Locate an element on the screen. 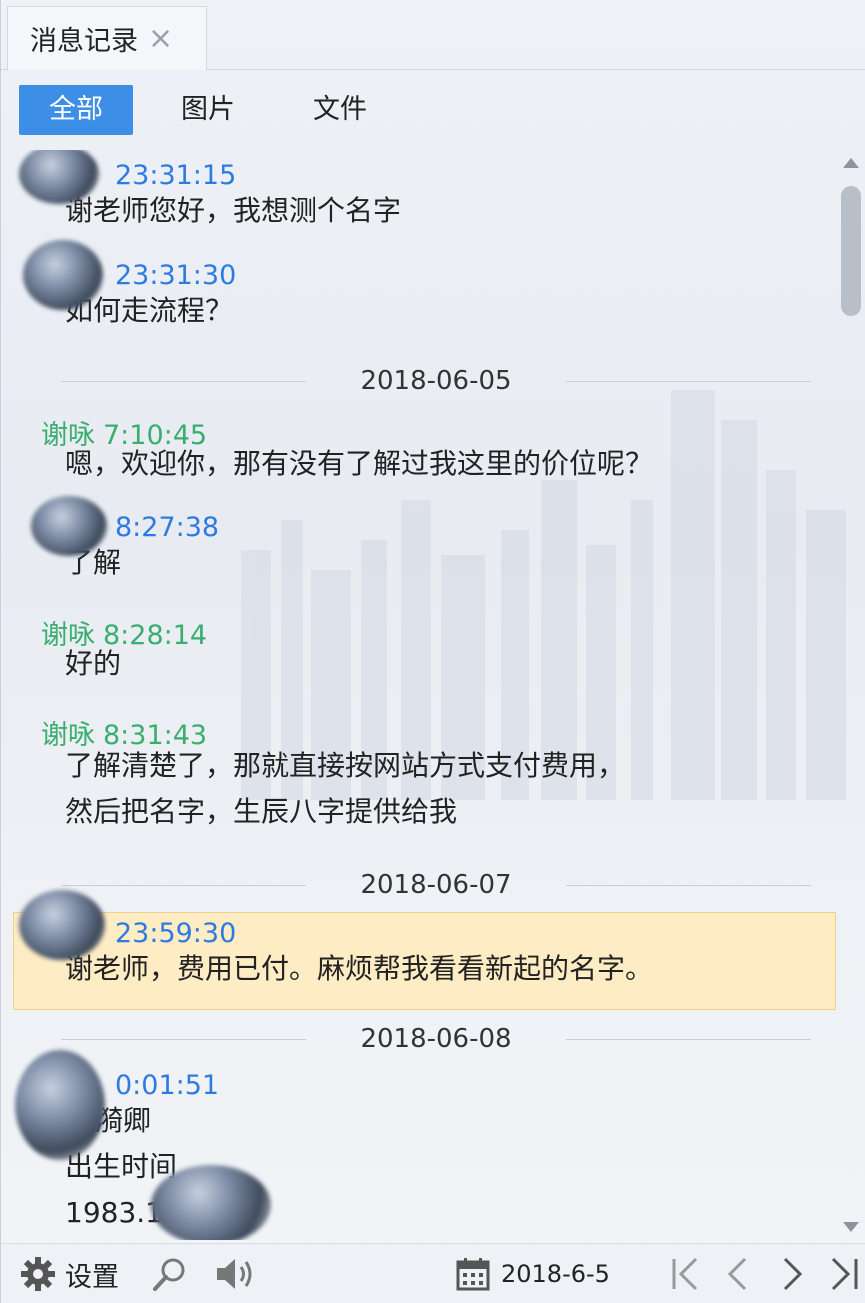  message-text: 了解清楚了，那就直接按网站方式支付费用， is located at coordinates (345, 765).